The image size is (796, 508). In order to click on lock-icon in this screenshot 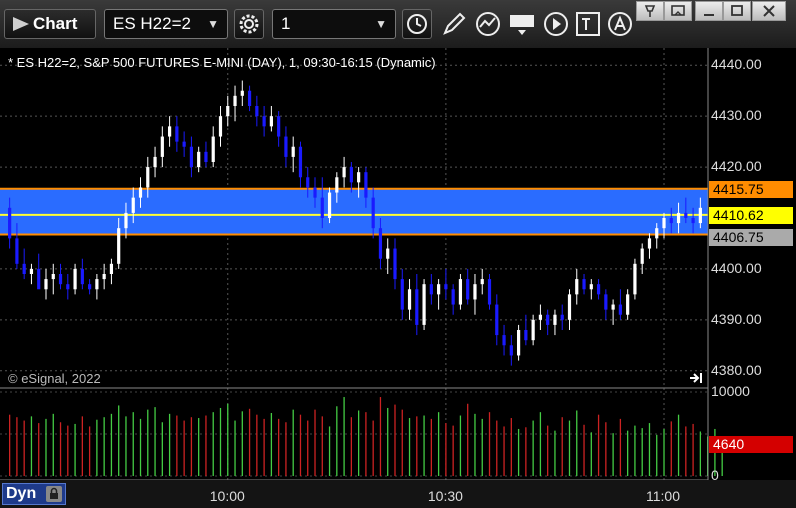, I will do `click(54, 494)`.